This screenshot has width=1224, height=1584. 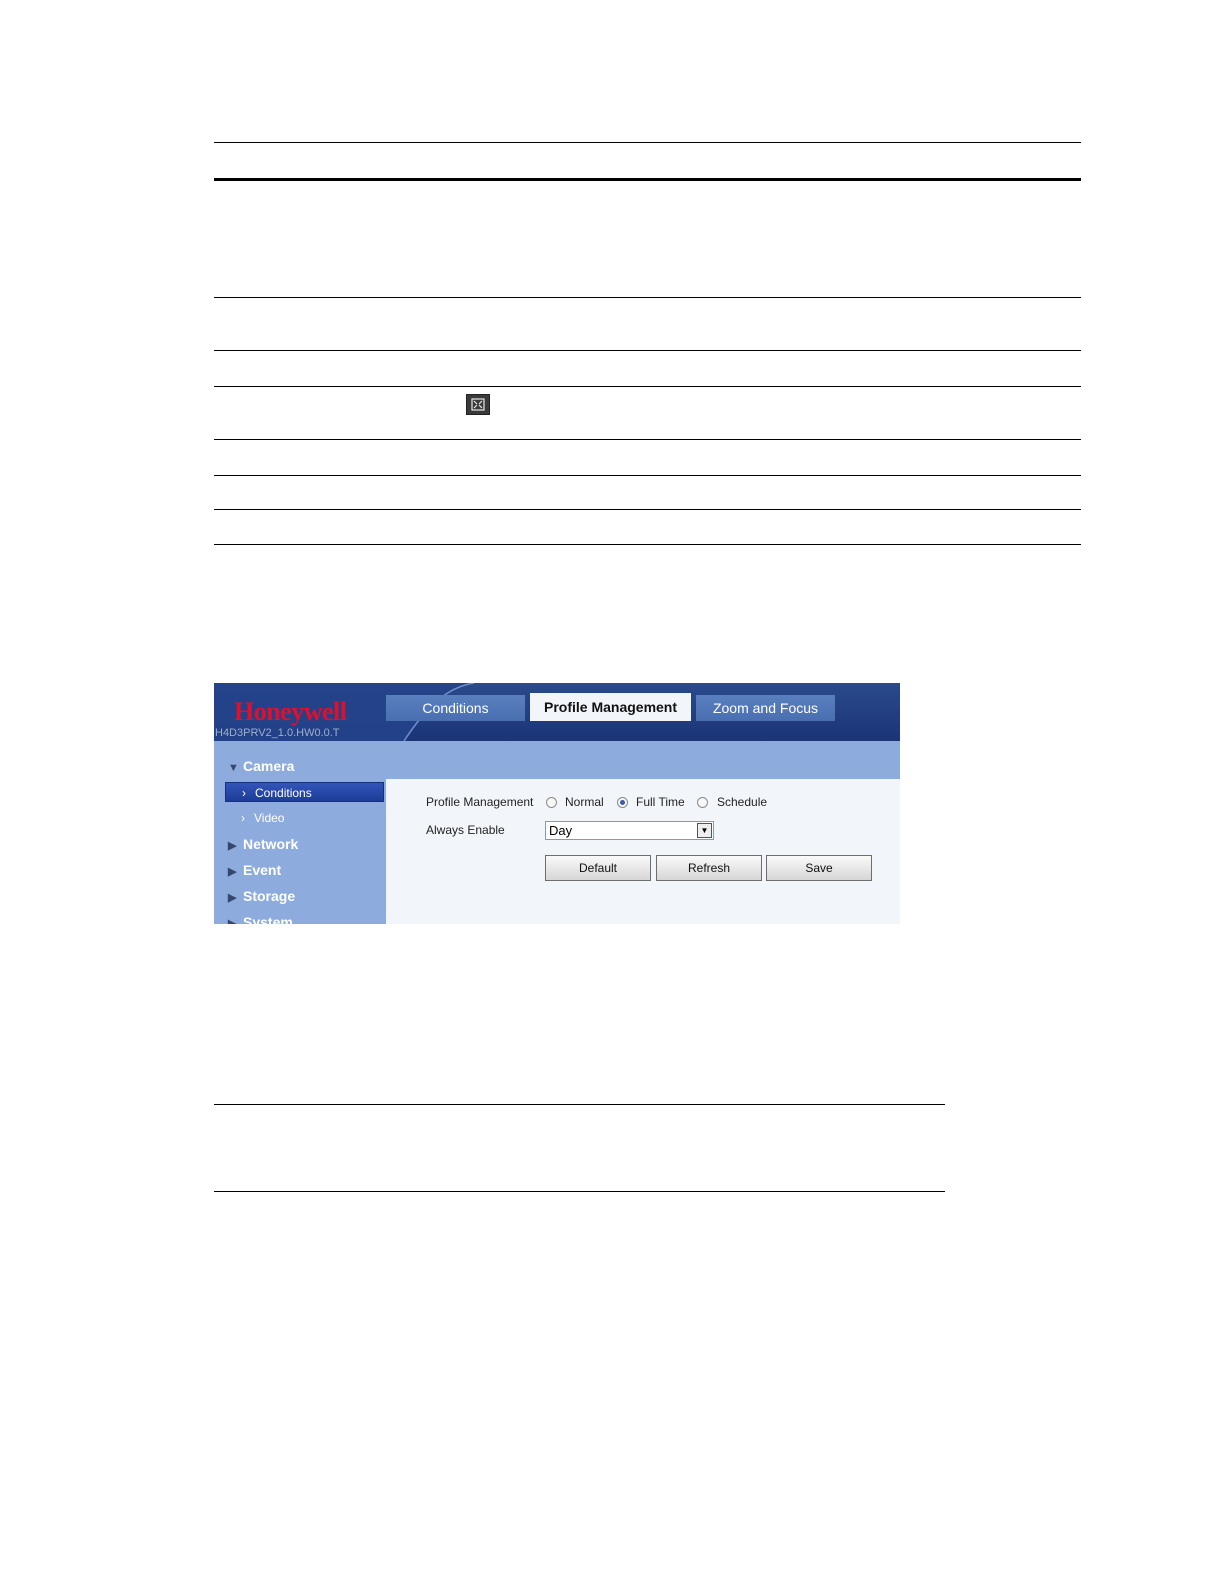 What do you see at coordinates (465, 830) in the screenshot?
I see `always-enable-label: Always Enable` at bounding box center [465, 830].